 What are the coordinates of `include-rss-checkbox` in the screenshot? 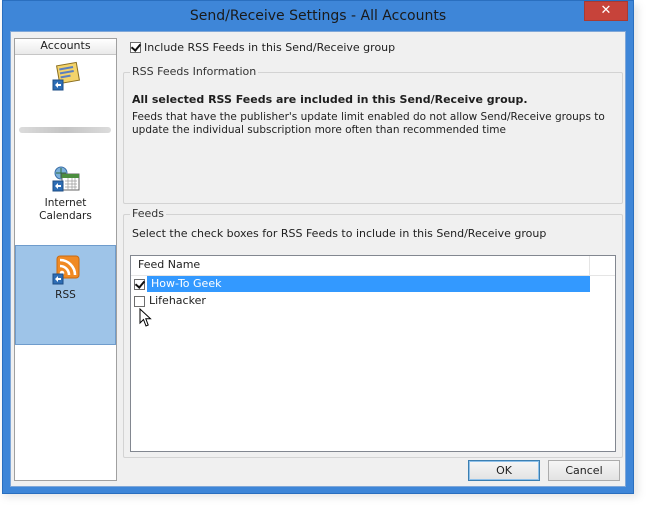 It's located at (135, 47).